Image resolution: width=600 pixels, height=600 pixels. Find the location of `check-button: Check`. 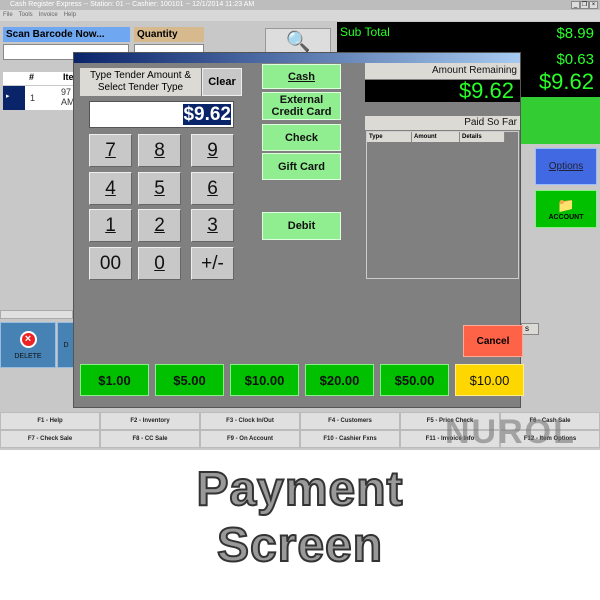

check-button: Check is located at coordinates (301, 137).